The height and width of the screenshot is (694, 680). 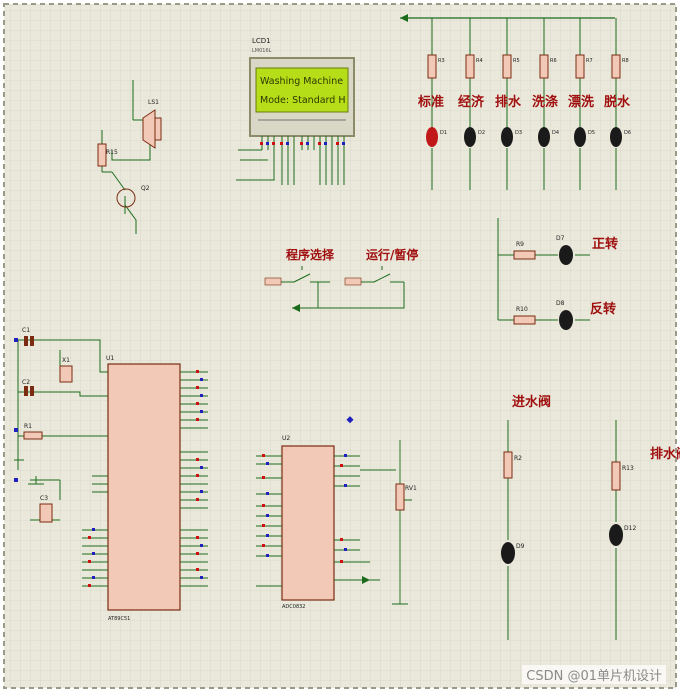 What do you see at coordinates (443, 133) in the screenshot?
I see `mode-led-1-ref: D1` at bounding box center [443, 133].